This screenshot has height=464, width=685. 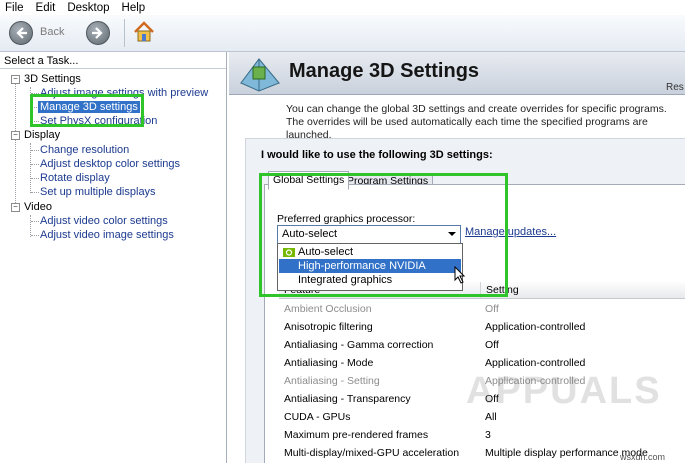 I want to click on page-title: Manage 3D Settings, so click(x=384, y=71).